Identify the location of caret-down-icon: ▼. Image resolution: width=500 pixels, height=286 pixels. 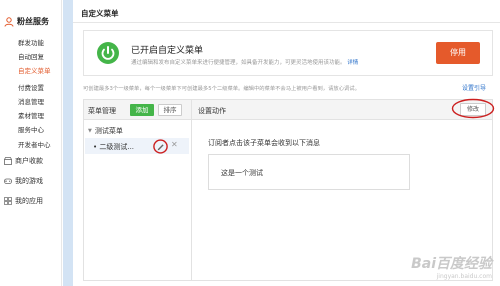
(90, 131).